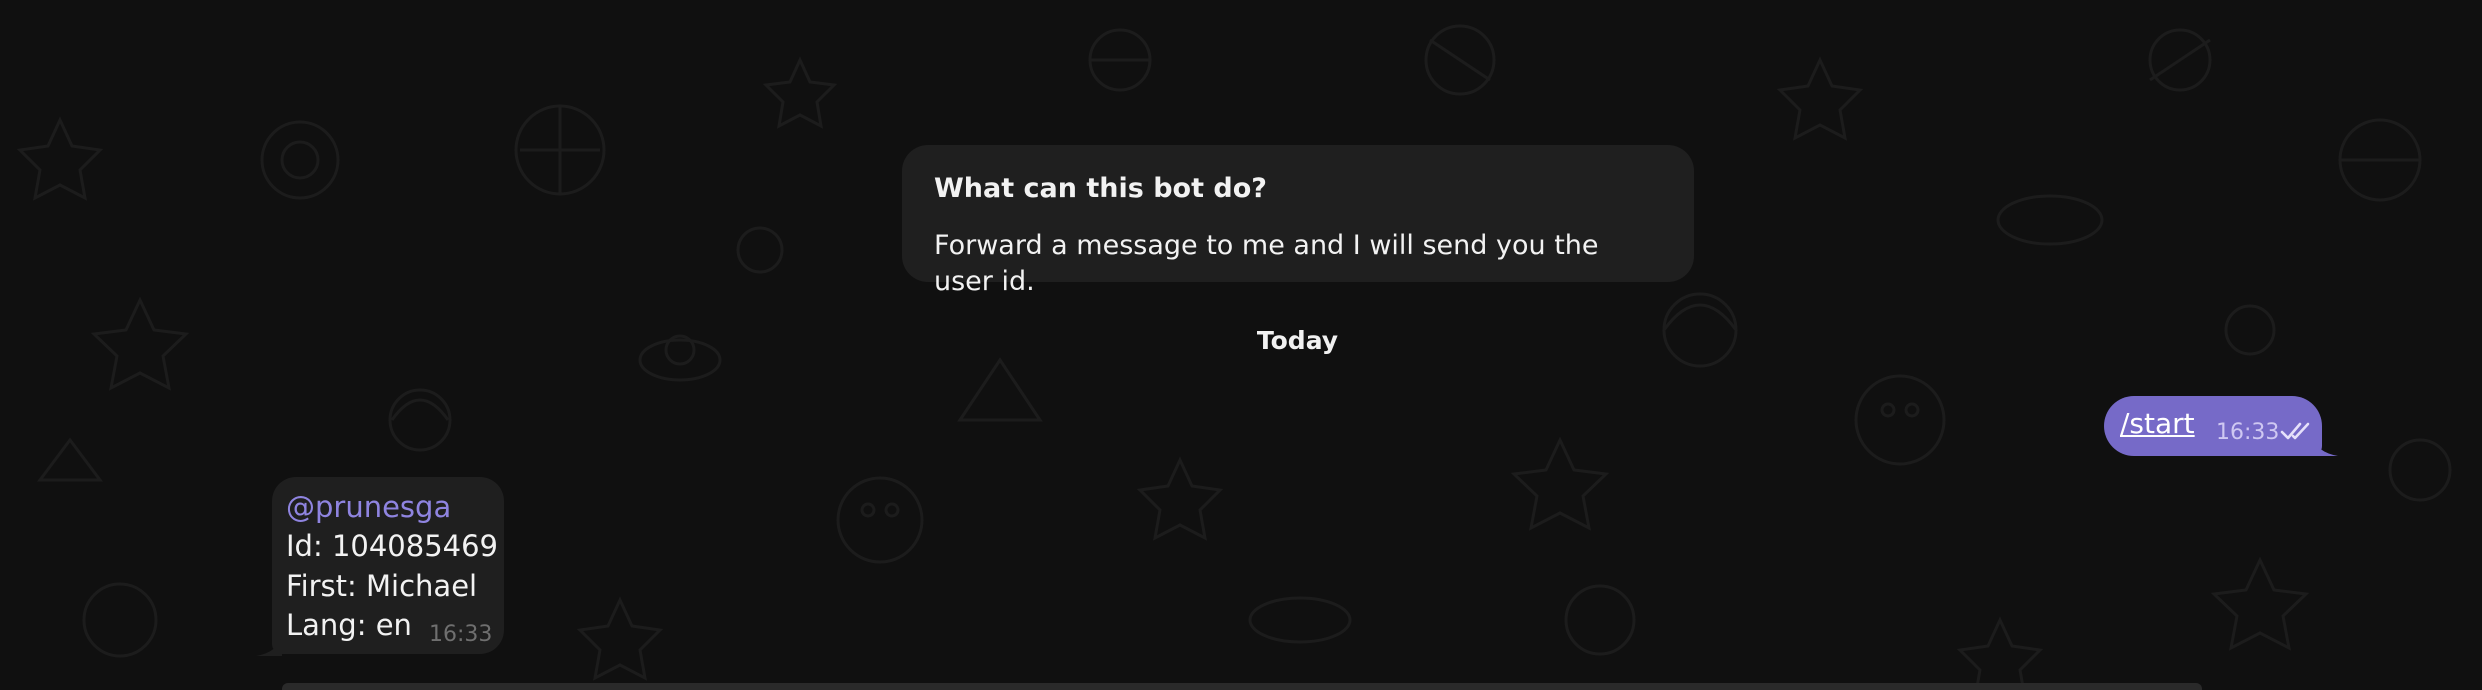 Image resolution: width=2482 pixels, height=690 pixels. Describe the element at coordinates (1242, 686) in the screenshot. I see `composer-top-edge` at that location.